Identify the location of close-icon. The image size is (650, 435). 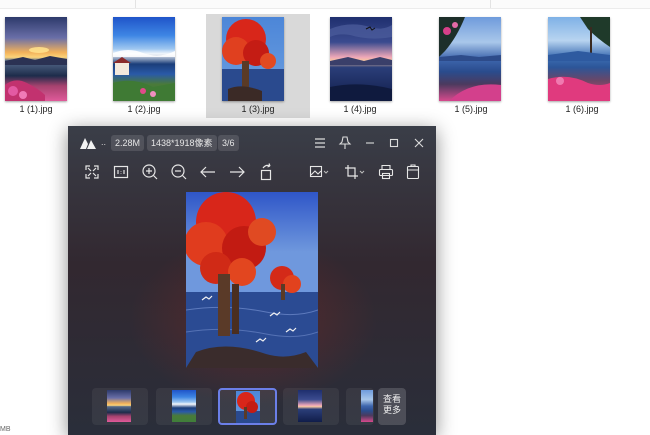
(419, 143).